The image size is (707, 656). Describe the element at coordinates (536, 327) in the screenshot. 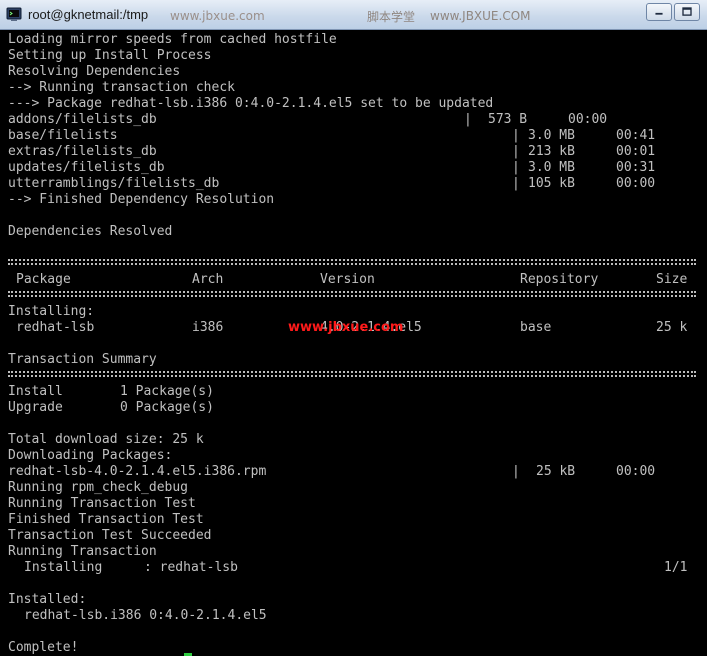

I see `install-package-repository: base` at that location.